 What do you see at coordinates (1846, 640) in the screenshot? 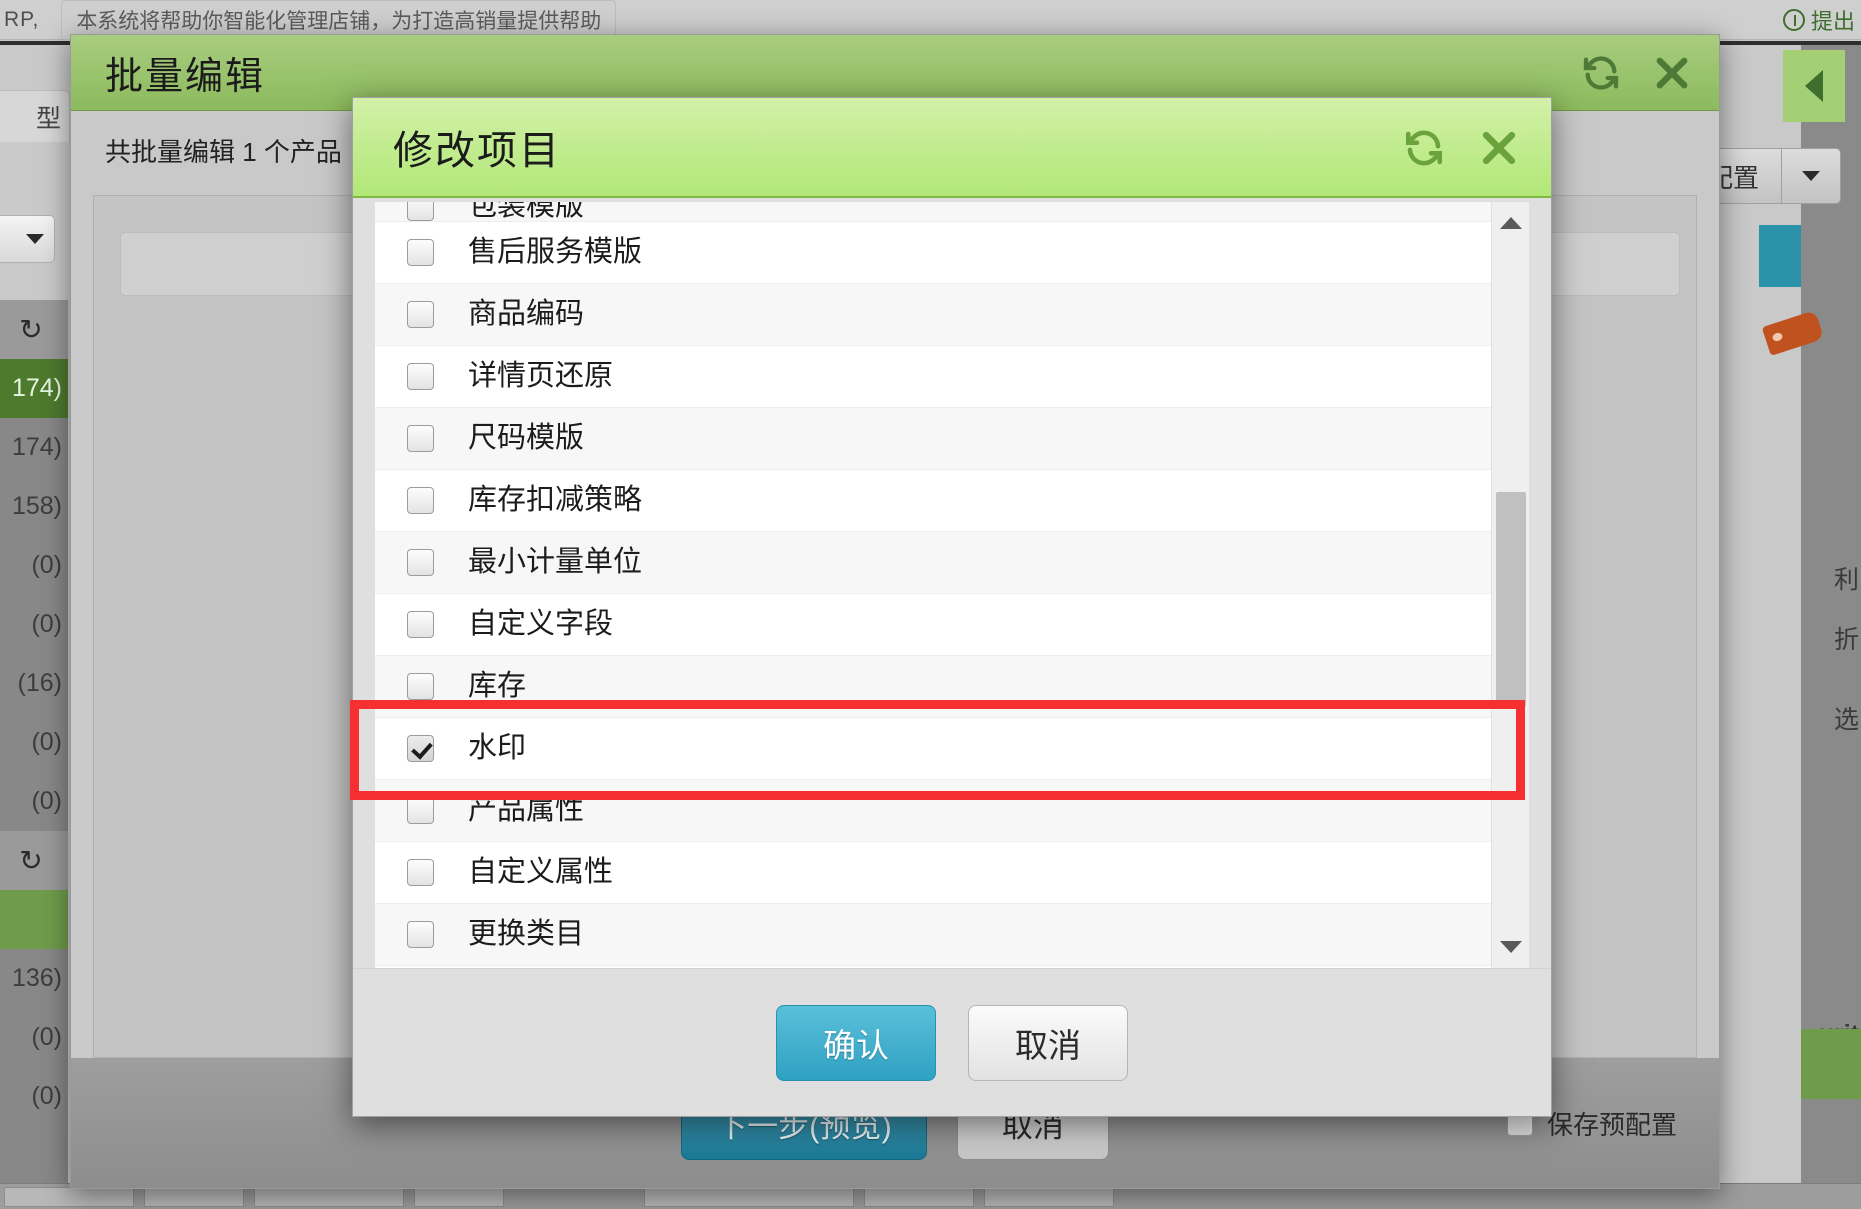
I see `right-label: 折` at bounding box center [1846, 640].